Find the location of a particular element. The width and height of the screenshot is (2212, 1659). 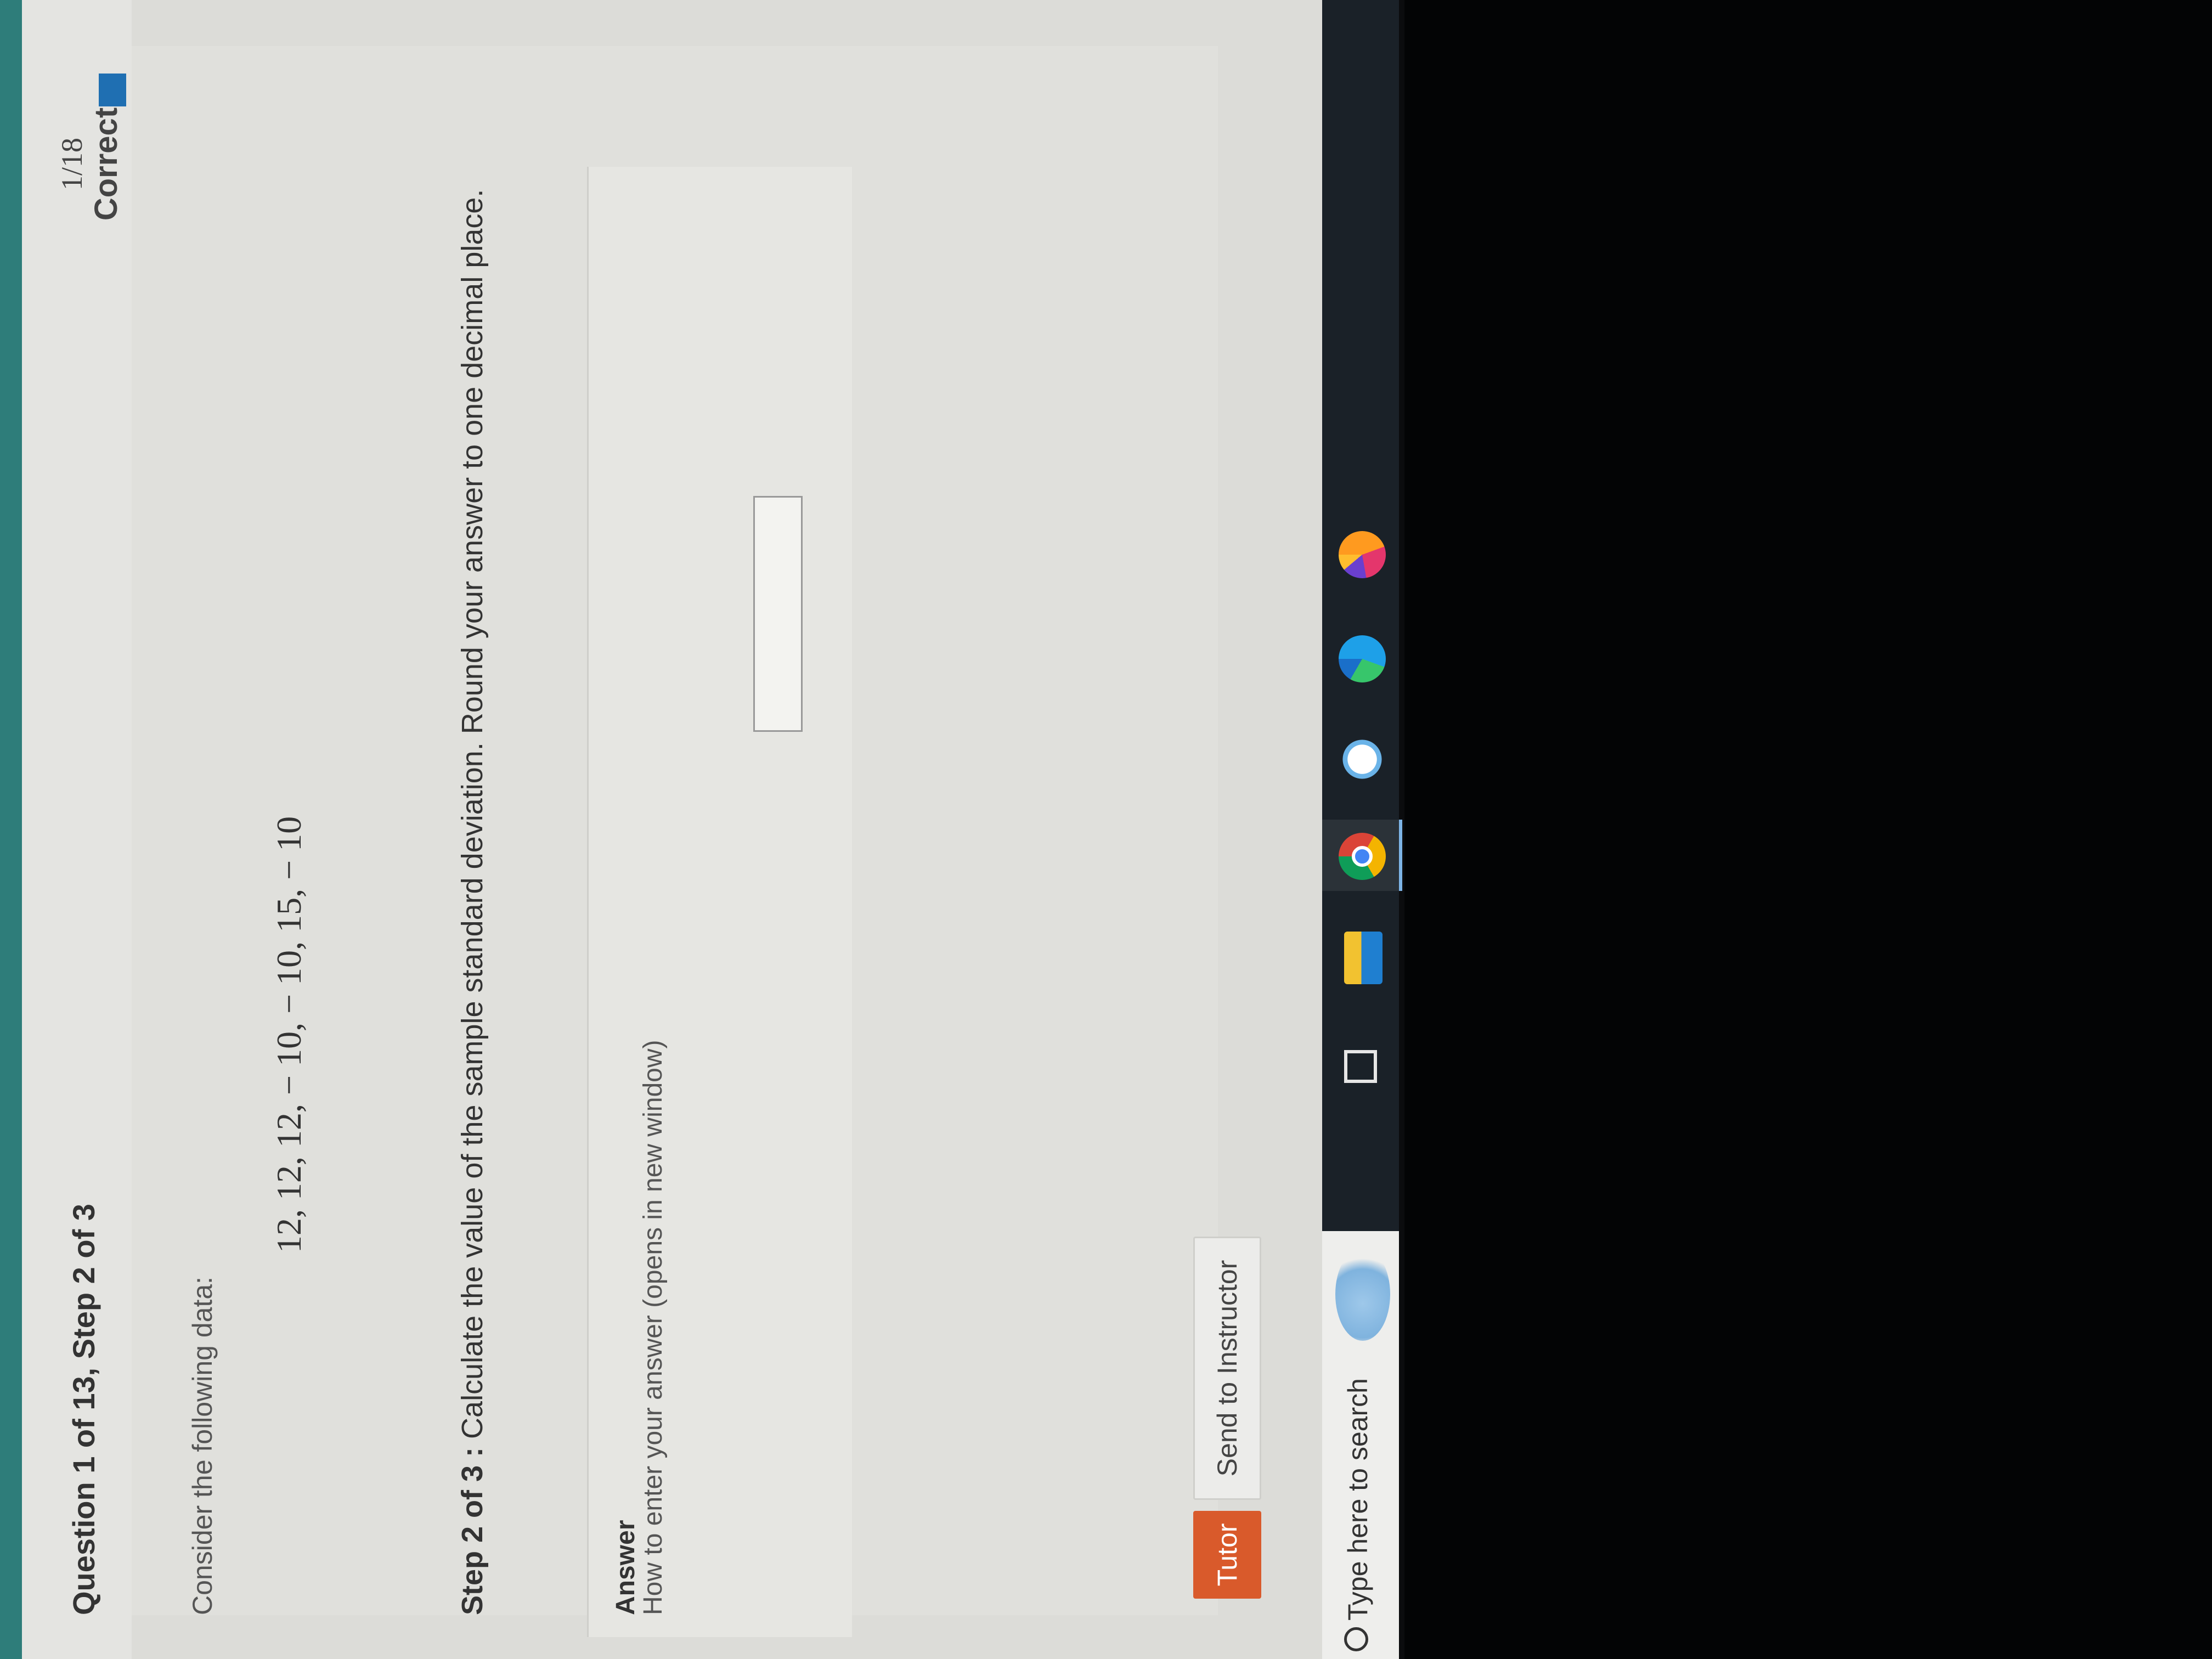

firefox-icon is located at coordinates (1362, 554).